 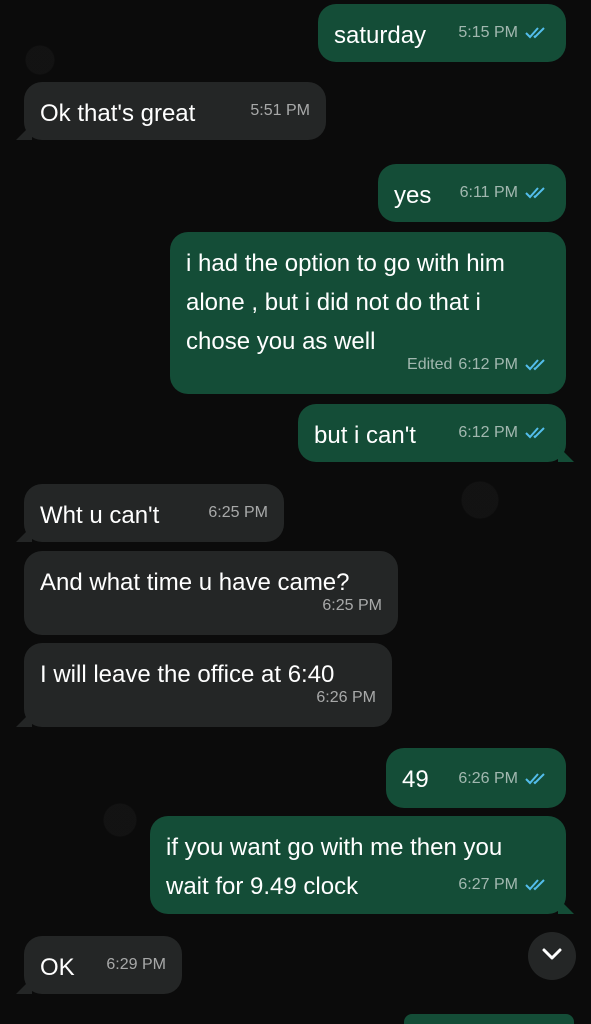 What do you see at coordinates (365, 435) in the screenshot?
I see `message-text: but i can't` at bounding box center [365, 435].